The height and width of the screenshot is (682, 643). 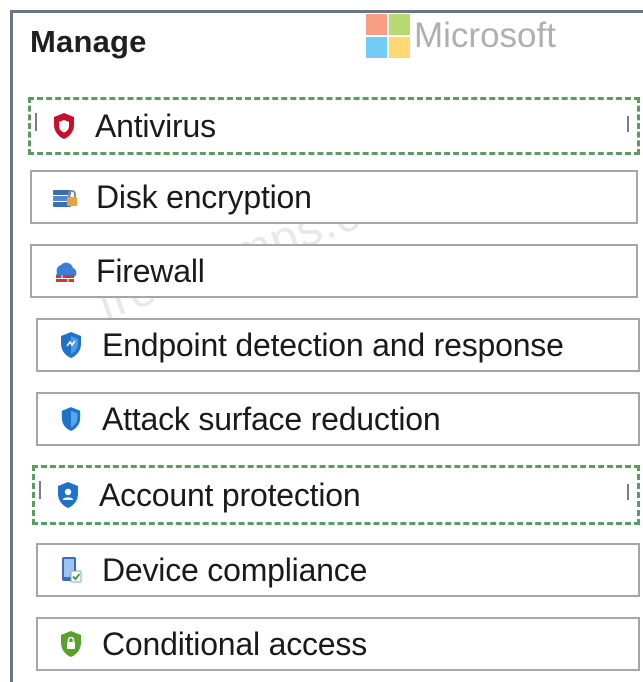 I want to click on account-protection-icon, so click(x=68, y=495).